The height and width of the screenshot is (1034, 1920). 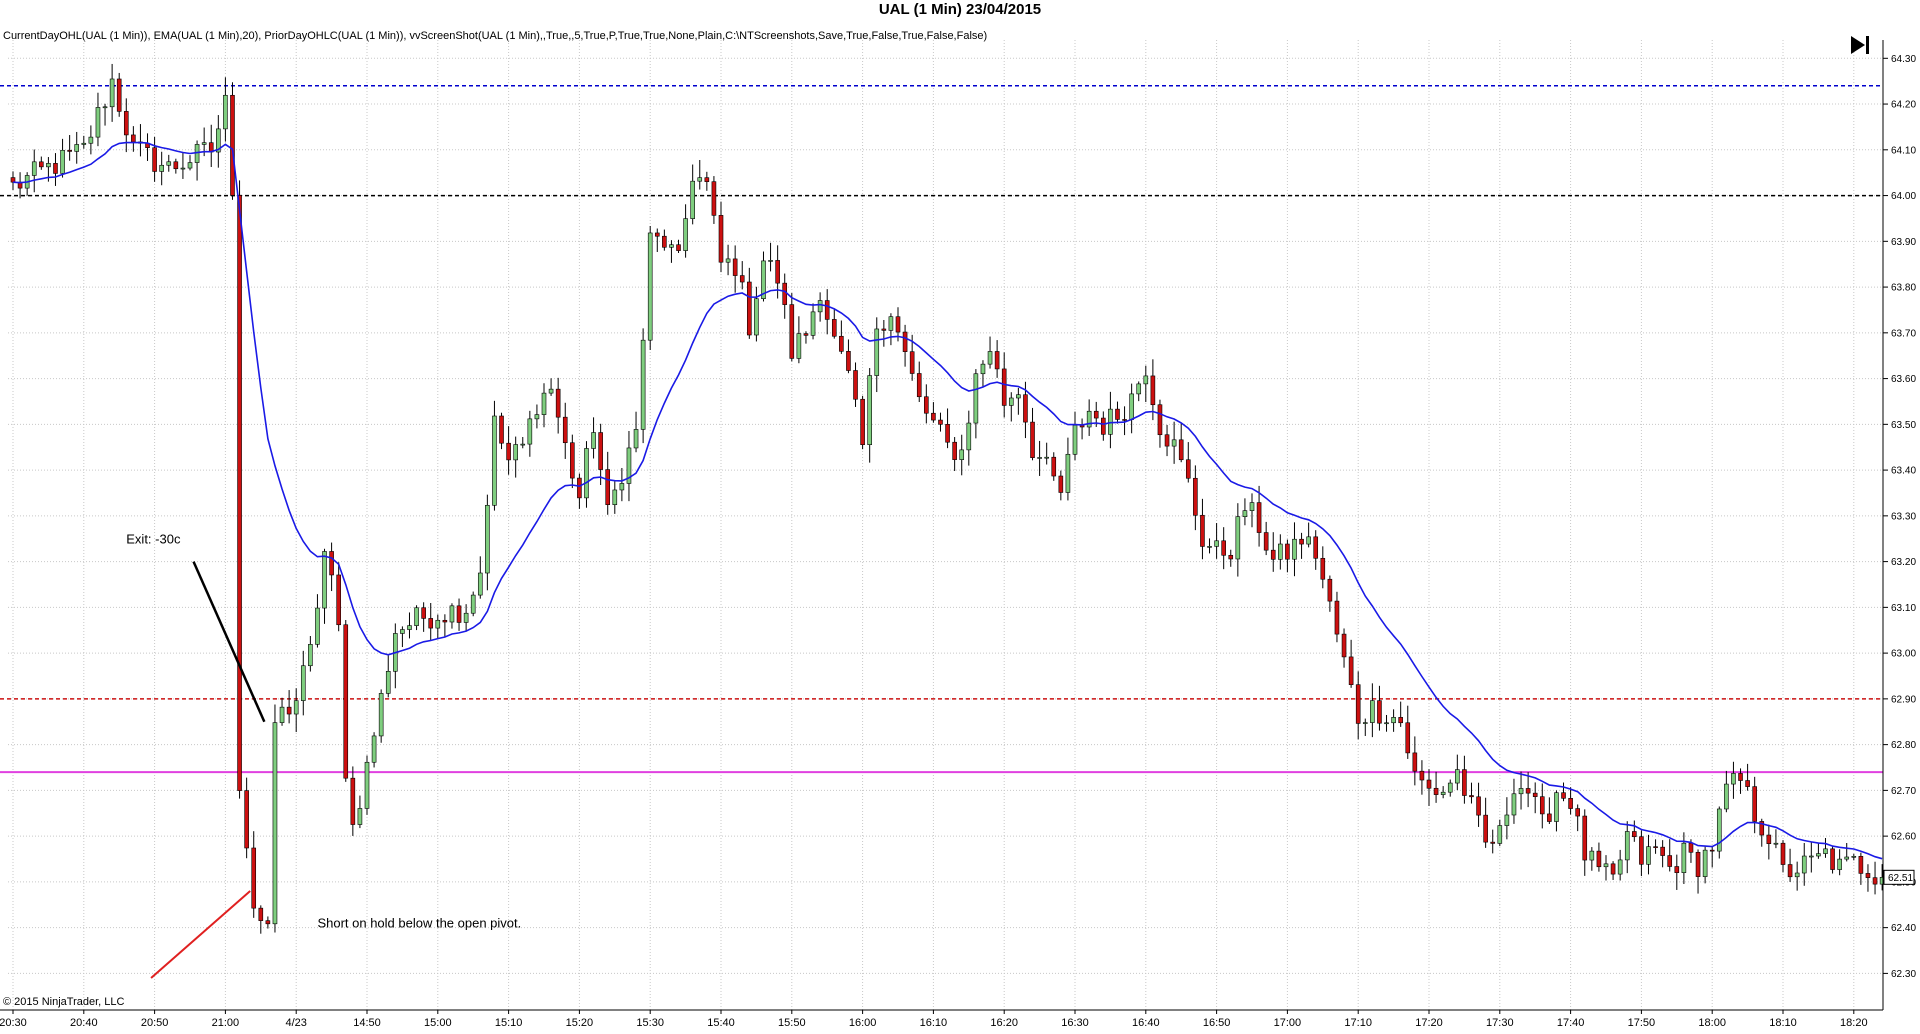 What do you see at coordinates (1860, 45) in the screenshot?
I see `skip-to-end-icon` at bounding box center [1860, 45].